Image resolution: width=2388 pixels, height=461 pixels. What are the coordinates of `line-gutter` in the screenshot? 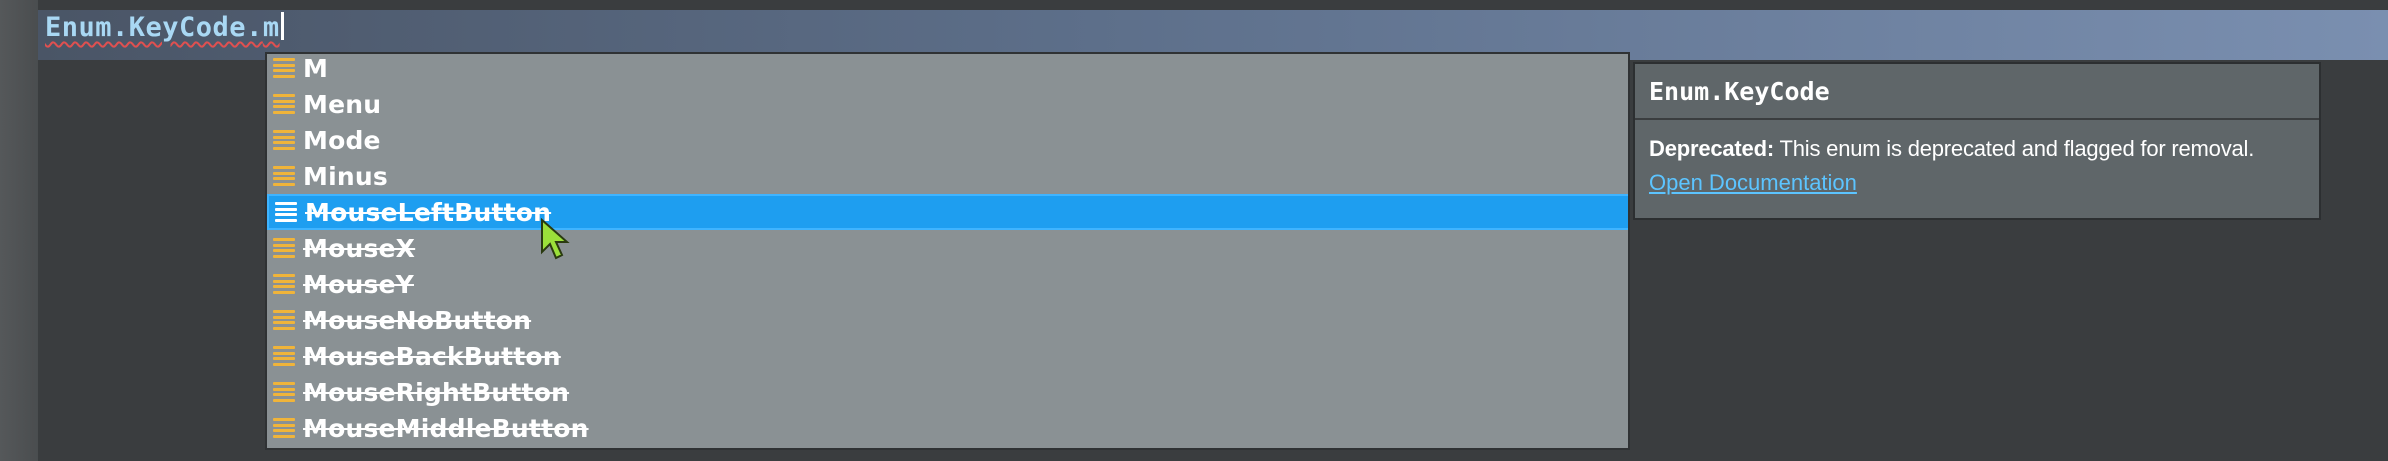 It's located at (19, 230).